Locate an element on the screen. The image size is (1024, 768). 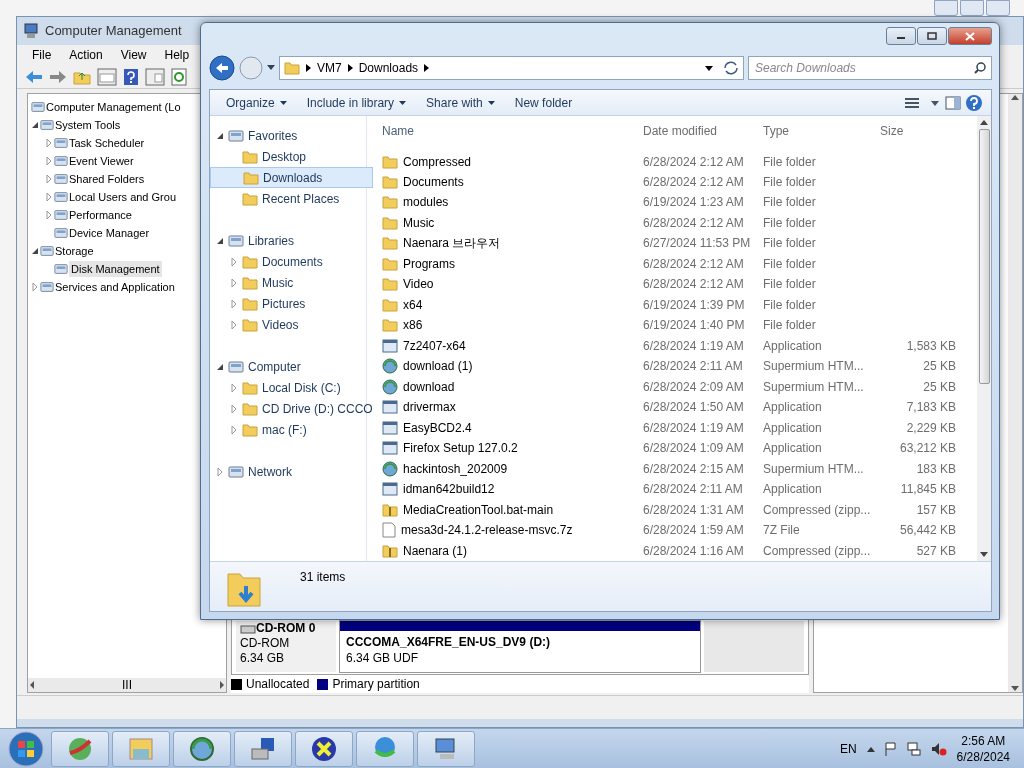
tree-item: Storage is located at coordinates (74, 251).